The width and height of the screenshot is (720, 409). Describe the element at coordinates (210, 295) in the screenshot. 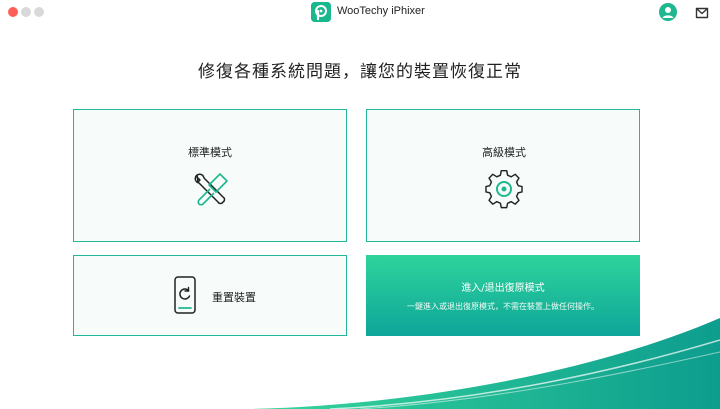

I see `reset-device-card: 重置裝置` at that location.